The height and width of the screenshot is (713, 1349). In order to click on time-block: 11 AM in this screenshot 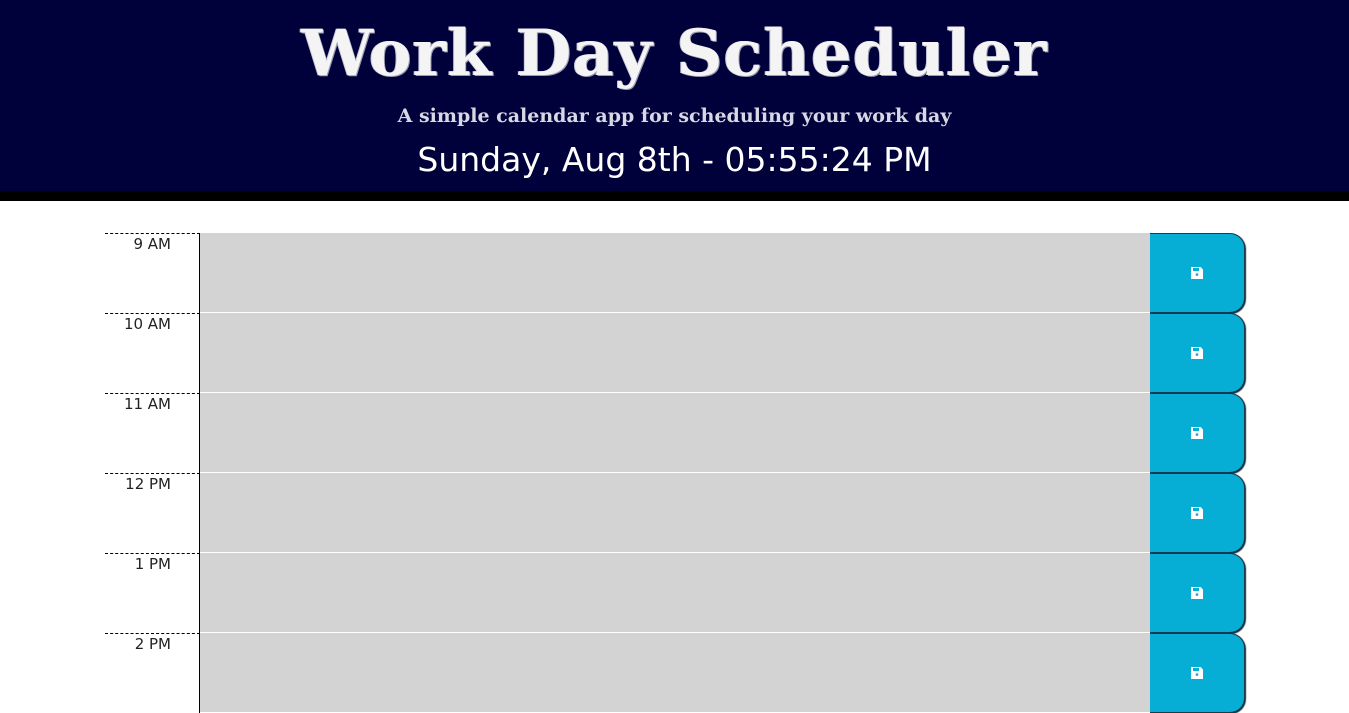, I will do `click(675, 433)`.